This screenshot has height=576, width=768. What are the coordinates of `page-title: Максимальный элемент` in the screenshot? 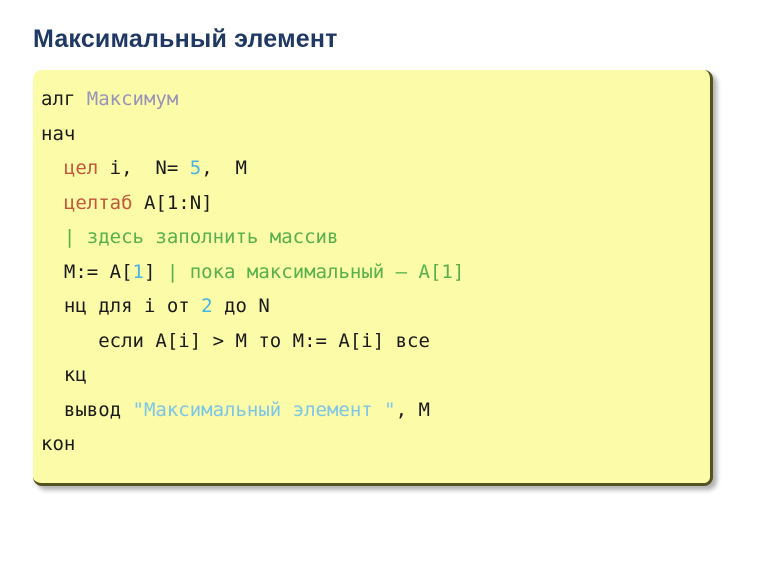 It's located at (185, 39).